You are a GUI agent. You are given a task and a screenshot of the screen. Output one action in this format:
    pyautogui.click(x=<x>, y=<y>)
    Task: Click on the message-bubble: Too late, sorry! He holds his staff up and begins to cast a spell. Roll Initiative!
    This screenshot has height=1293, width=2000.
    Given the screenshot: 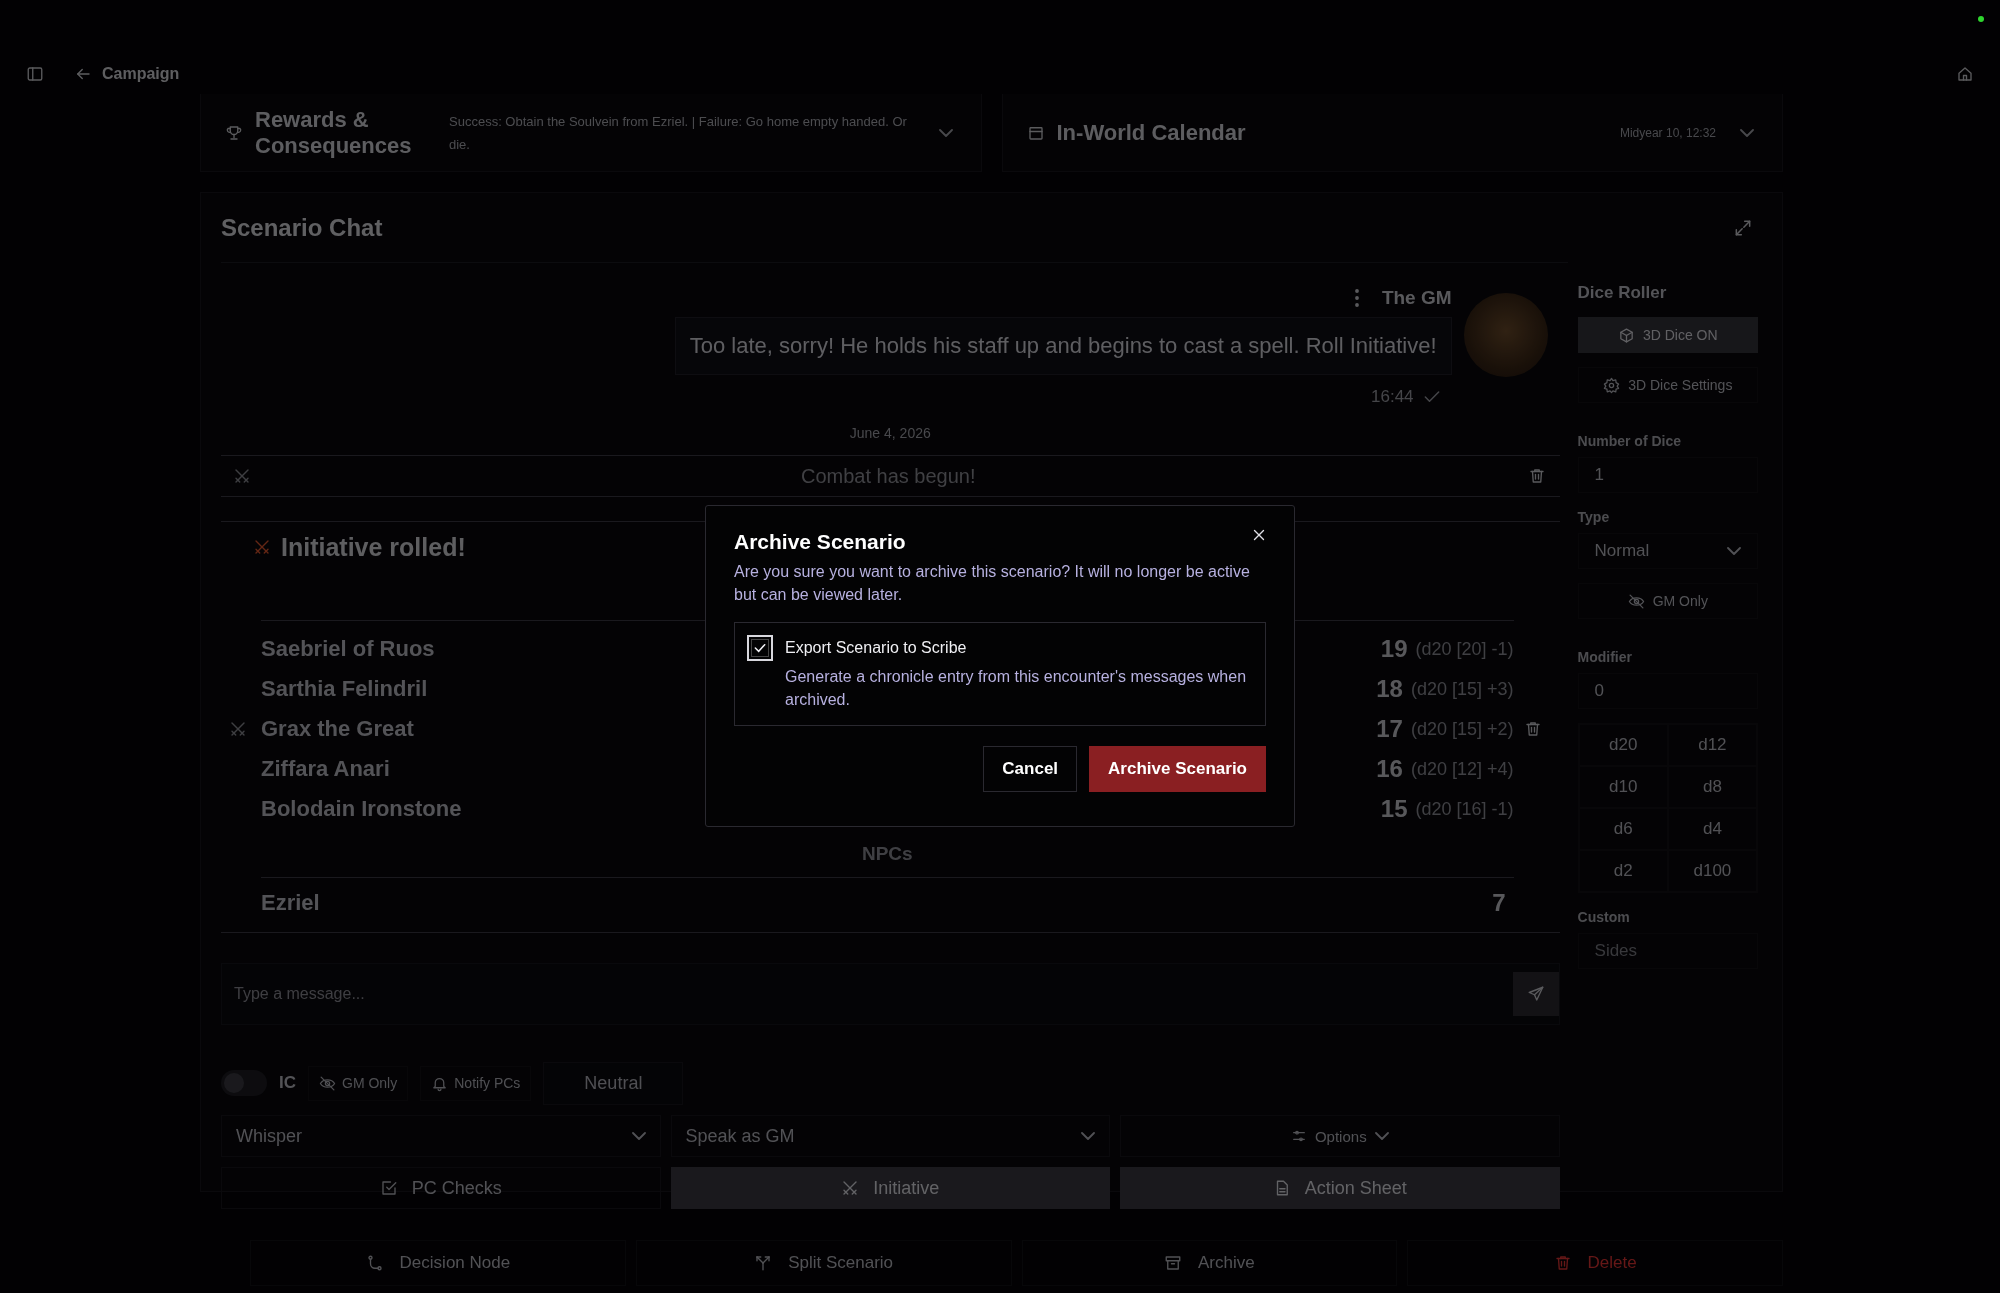 What is the action you would take?
    pyautogui.click(x=1063, y=346)
    